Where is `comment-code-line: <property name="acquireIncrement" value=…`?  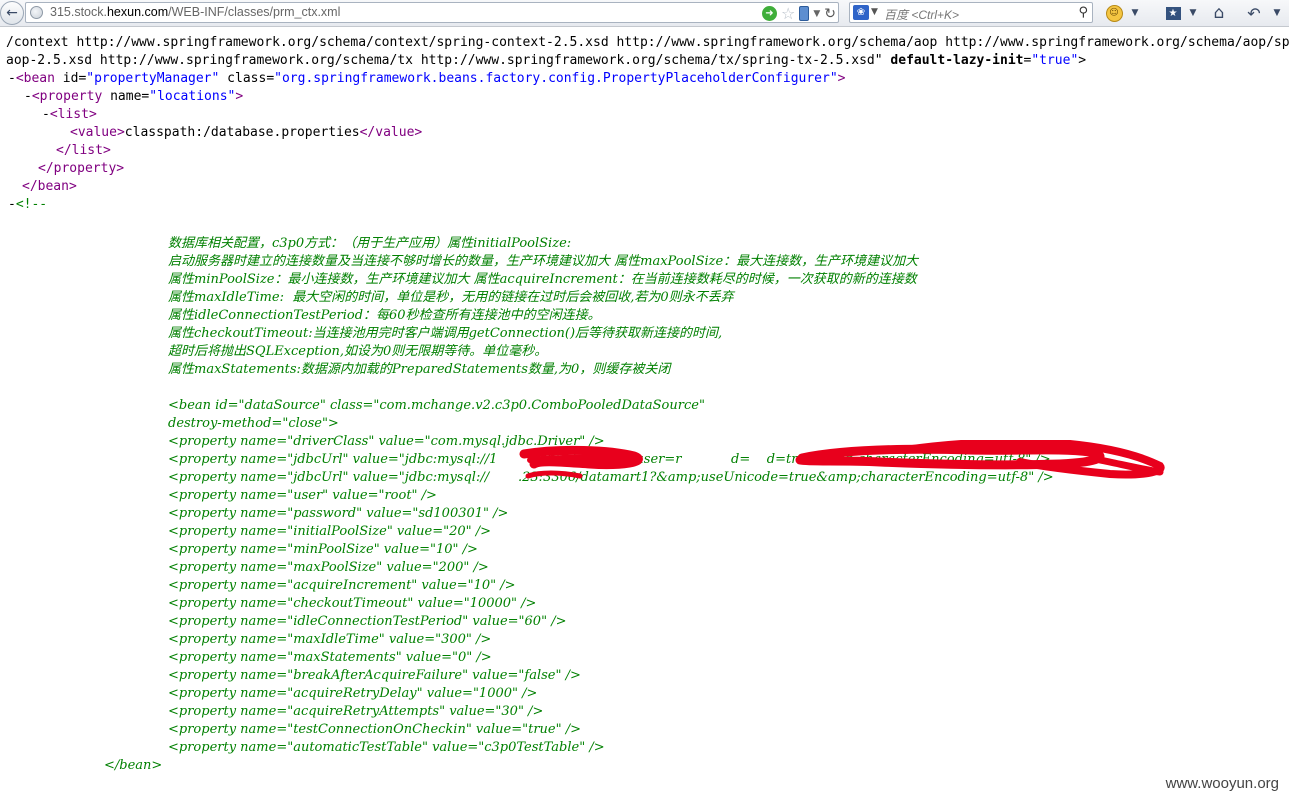 comment-code-line: <property name="acquireIncrement" value=… is located at coordinates (342, 585).